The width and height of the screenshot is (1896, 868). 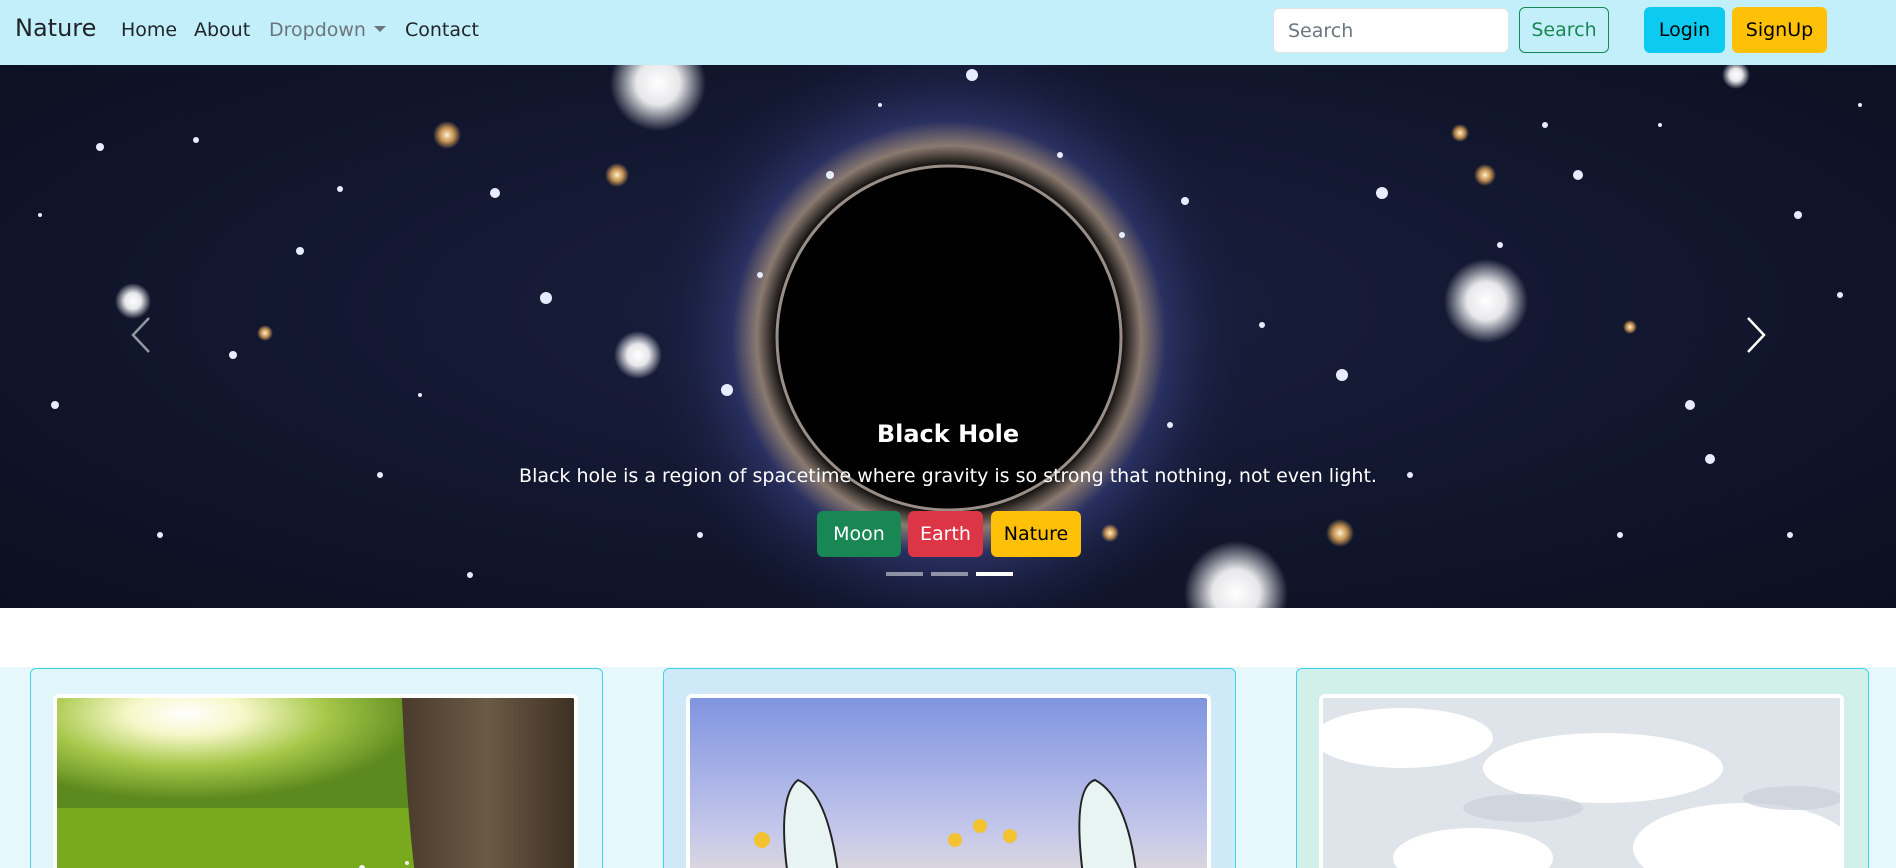 I want to click on earth-button: Earth, so click(x=945, y=534).